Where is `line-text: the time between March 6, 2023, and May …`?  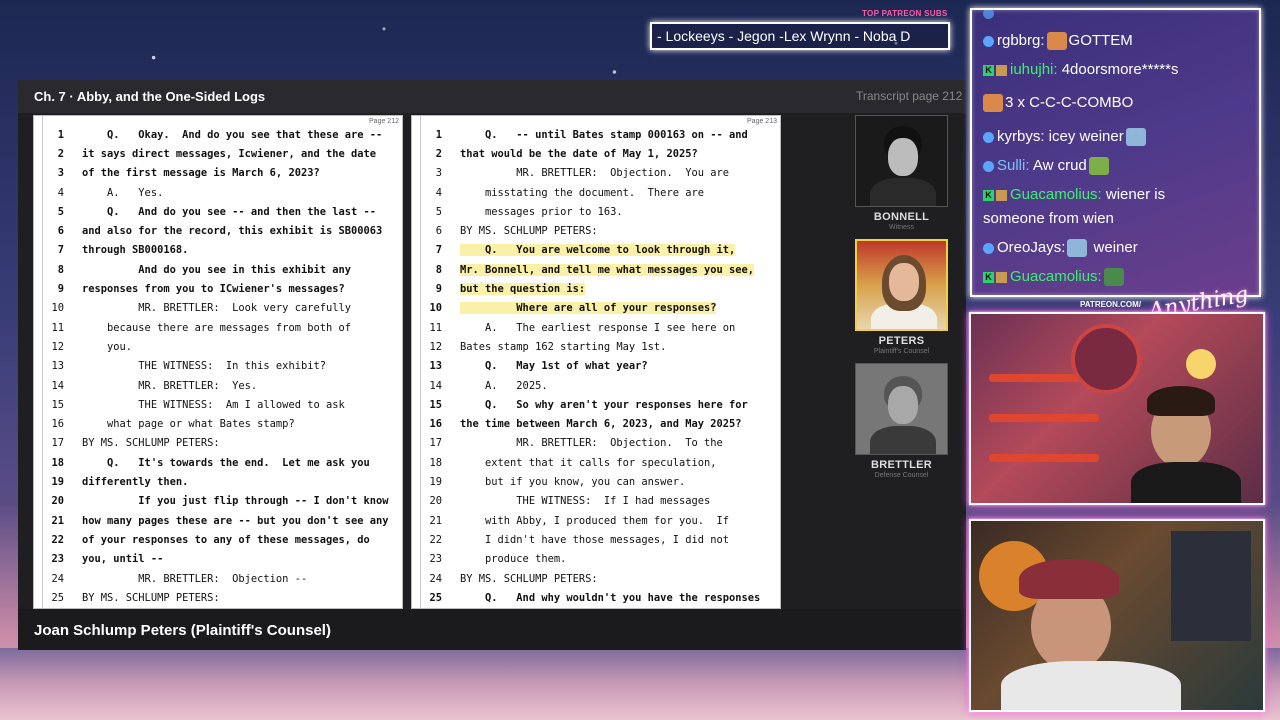 line-text: the time between March 6, 2023, and May … is located at coordinates (601, 424).